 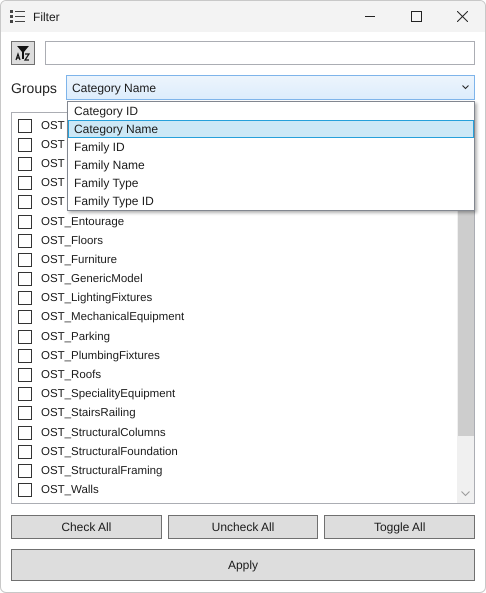 I want to click on maximize-icon, so click(x=416, y=16).